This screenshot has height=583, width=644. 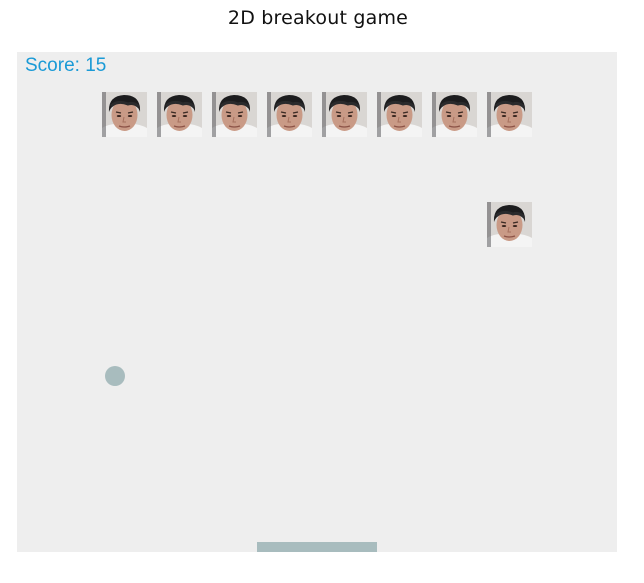 What do you see at coordinates (115, 376) in the screenshot?
I see `ball` at bounding box center [115, 376].